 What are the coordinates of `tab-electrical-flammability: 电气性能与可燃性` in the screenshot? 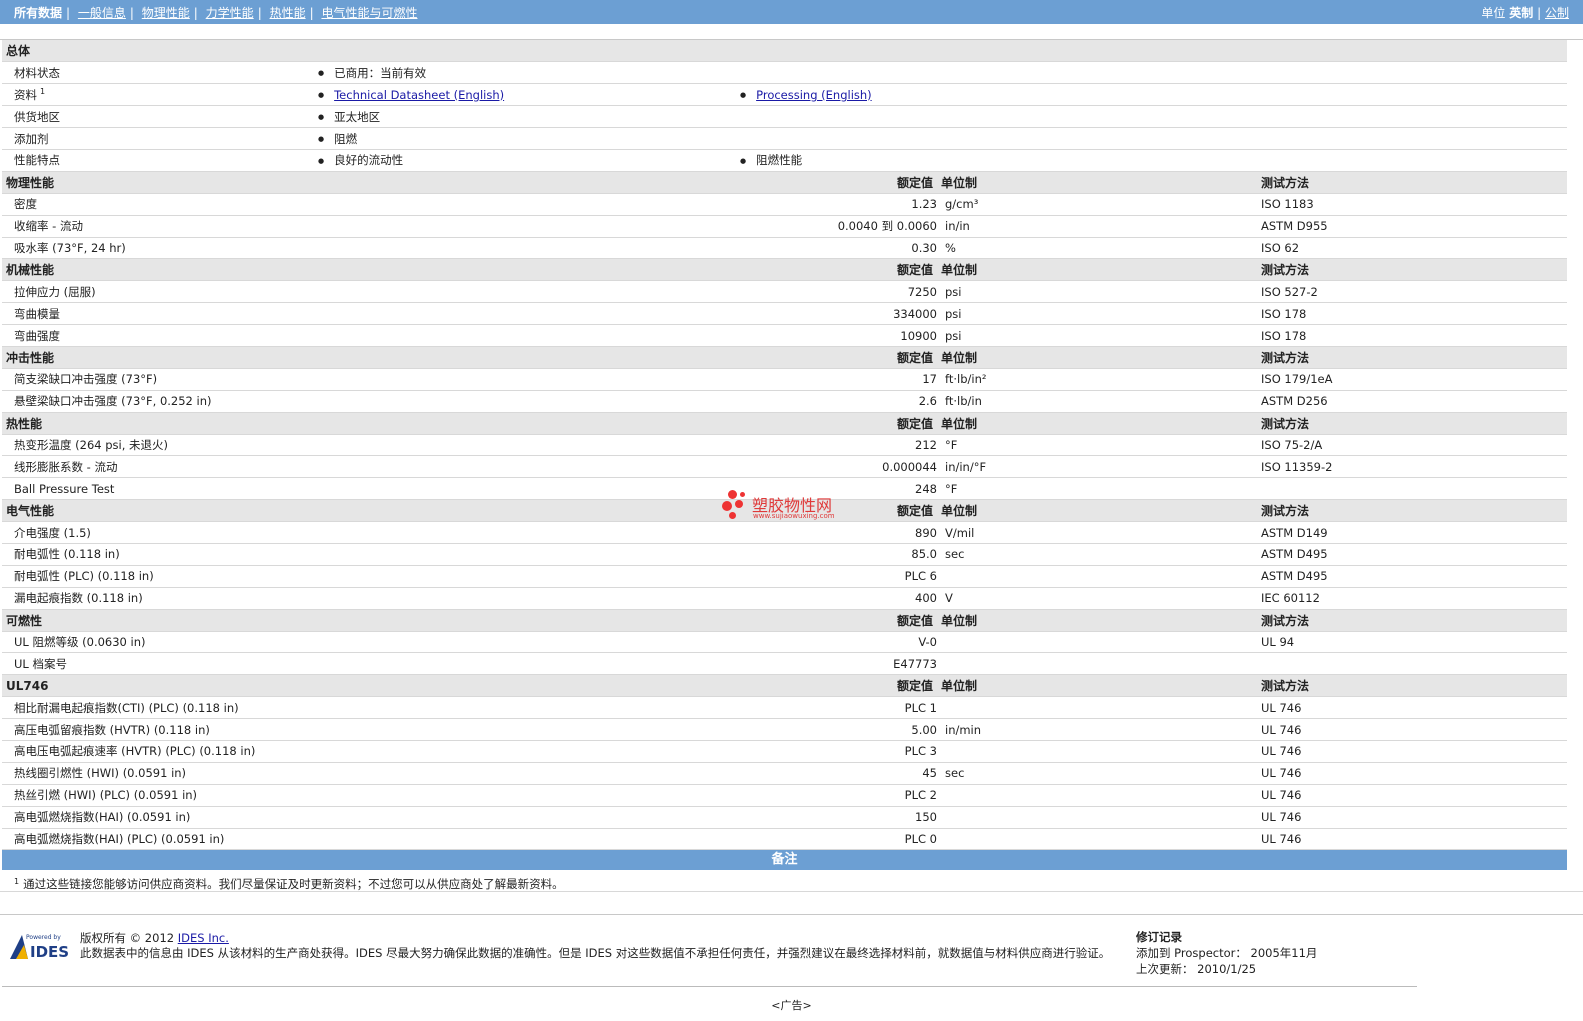 It's located at (369, 13).